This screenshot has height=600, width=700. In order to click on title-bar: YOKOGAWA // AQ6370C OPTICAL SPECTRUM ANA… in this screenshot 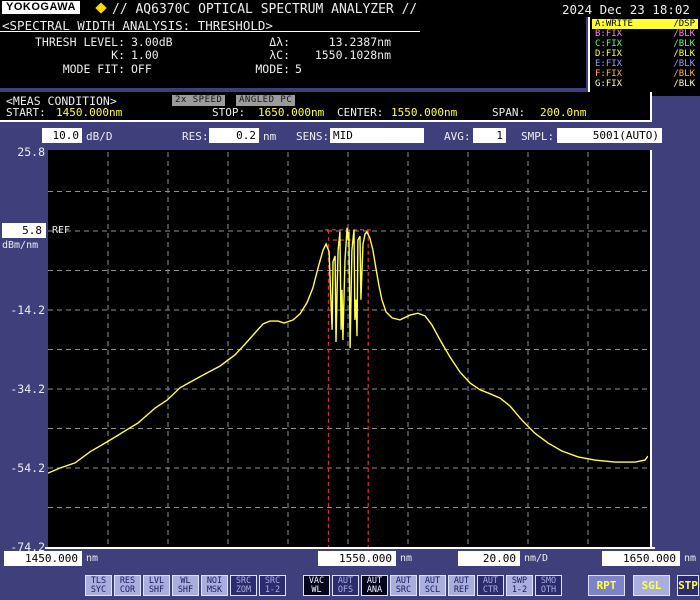, I will do `click(350, 8)`.